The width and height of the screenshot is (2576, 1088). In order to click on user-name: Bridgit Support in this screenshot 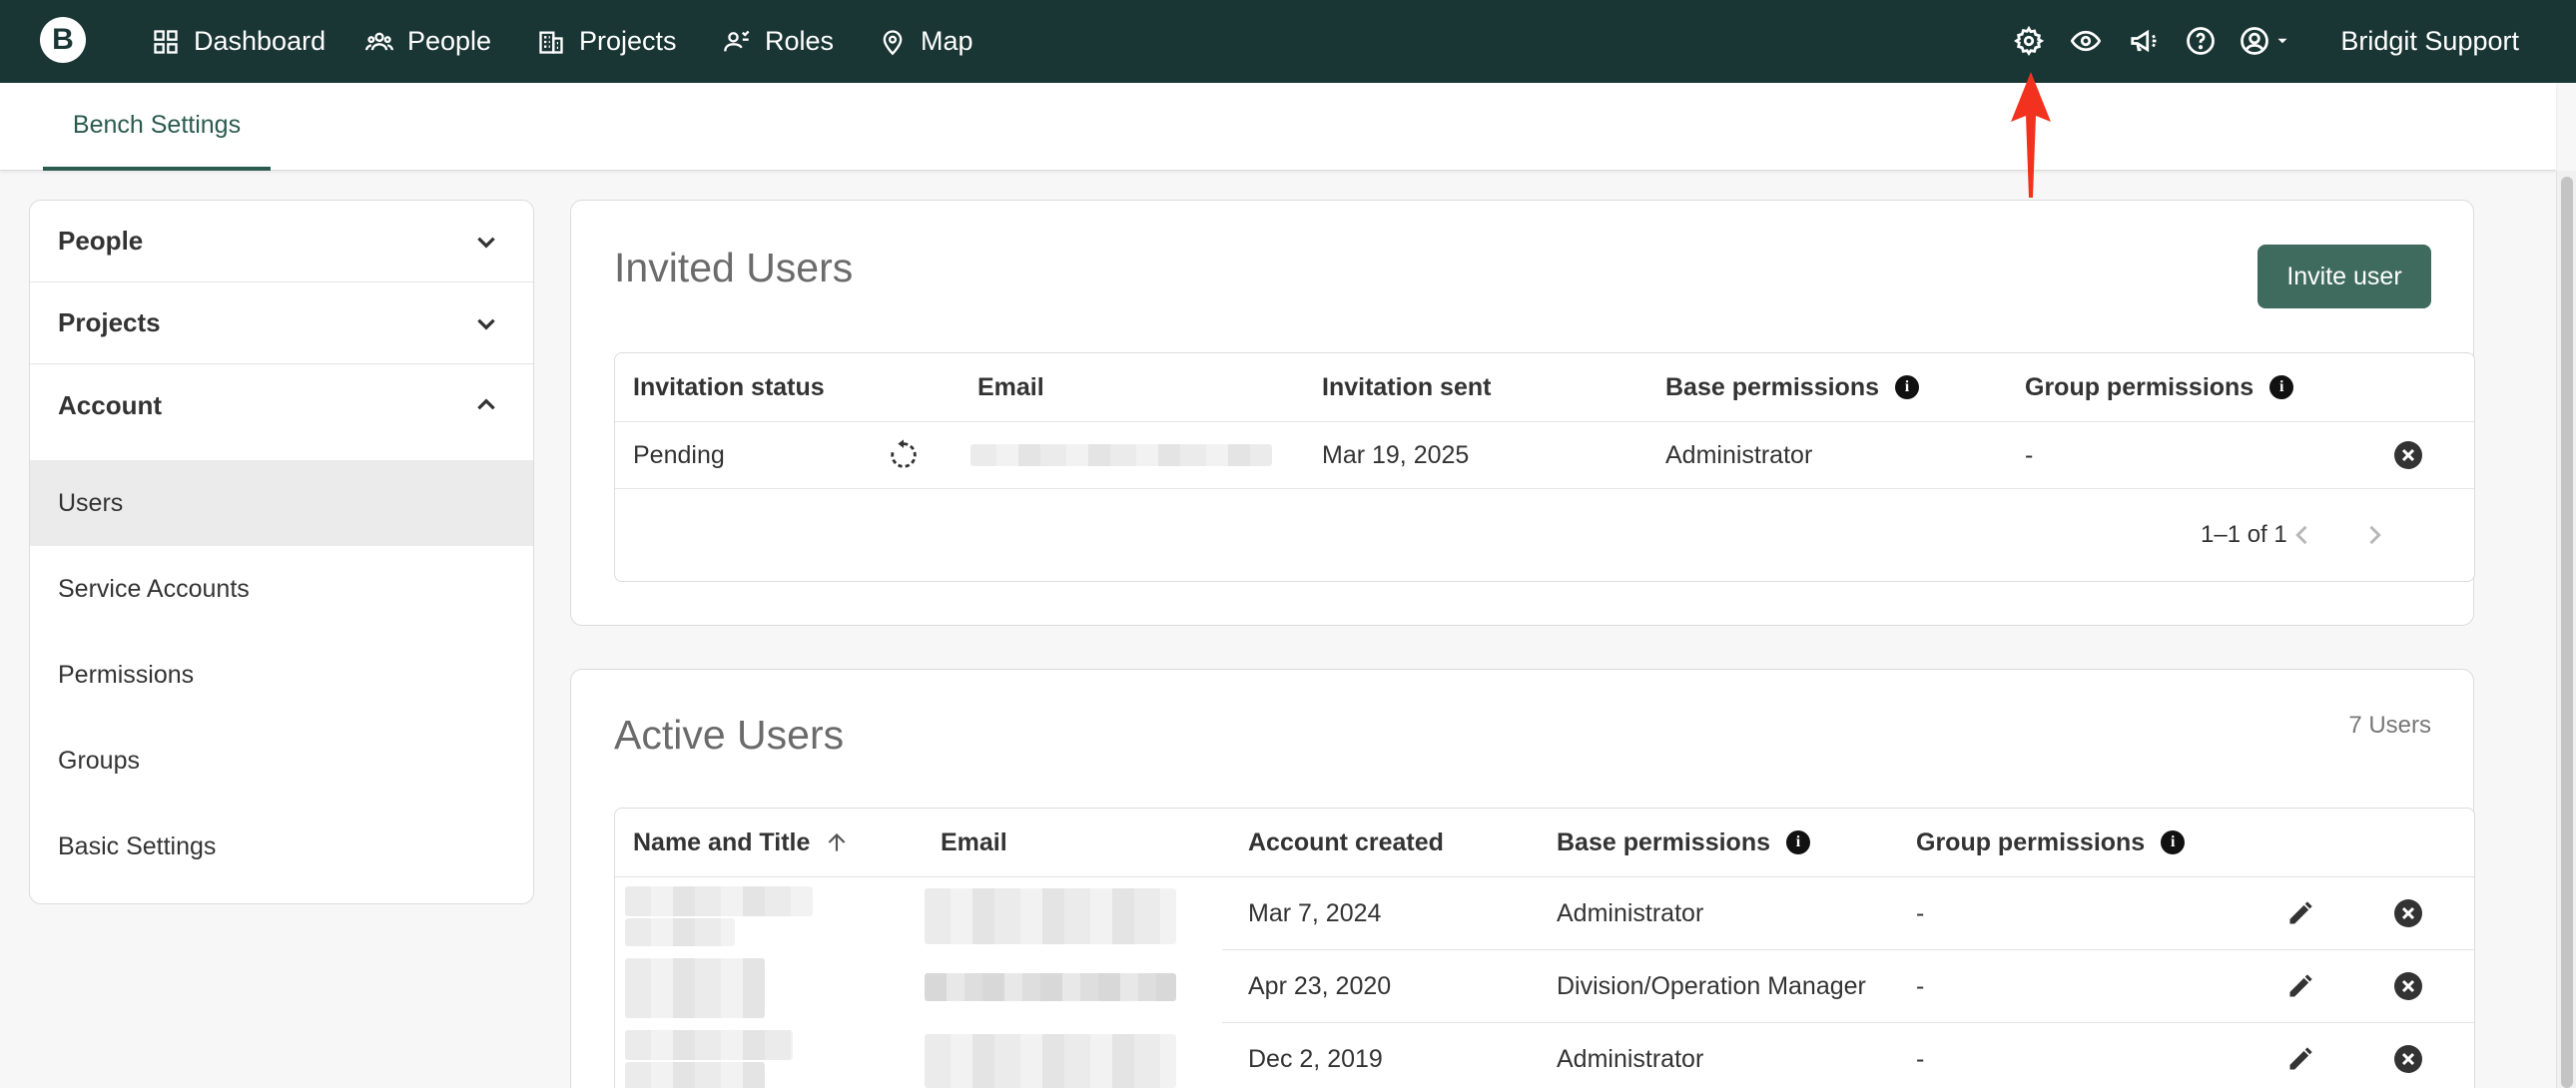, I will do `click(2429, 42)`.